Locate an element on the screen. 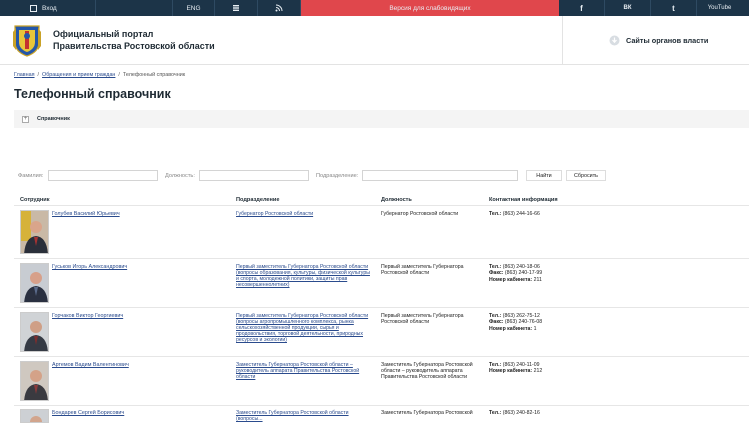 This screenshot has height=423, width=749. login-label: Вход is located at coordinates (49, 8).